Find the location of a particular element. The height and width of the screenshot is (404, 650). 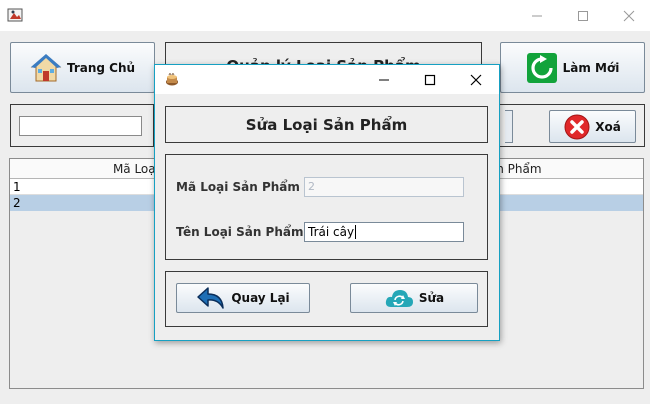

dialog-minimize-button is located at coordinates (384, 79).